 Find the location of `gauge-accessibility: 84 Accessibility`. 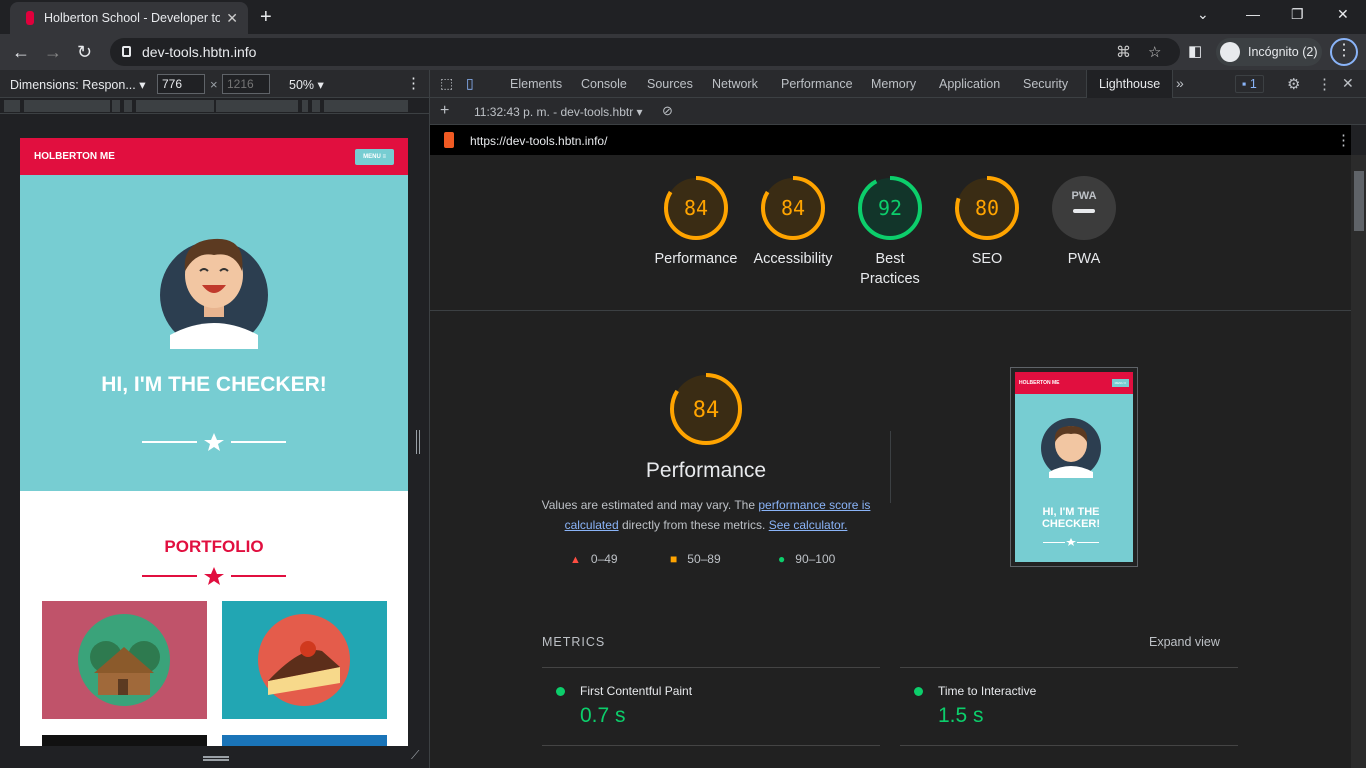

gauge-accessibility: 84 Accessibility is located at coordinates (793, 222).